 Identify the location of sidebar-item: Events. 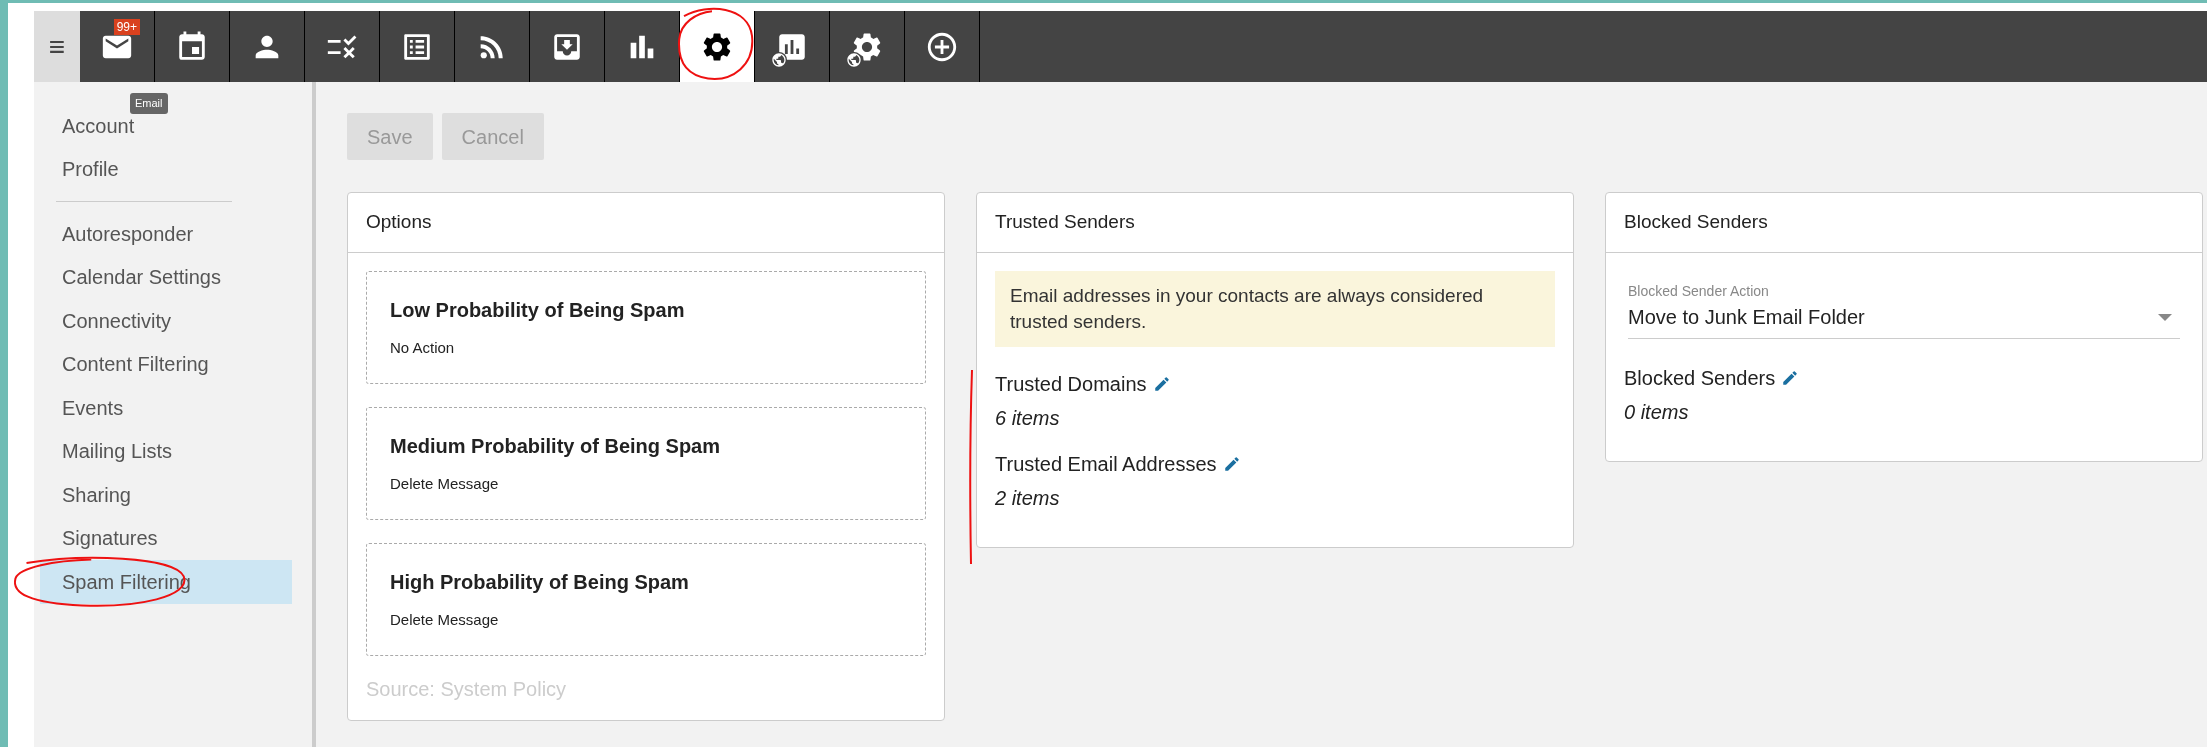
(166, 408).